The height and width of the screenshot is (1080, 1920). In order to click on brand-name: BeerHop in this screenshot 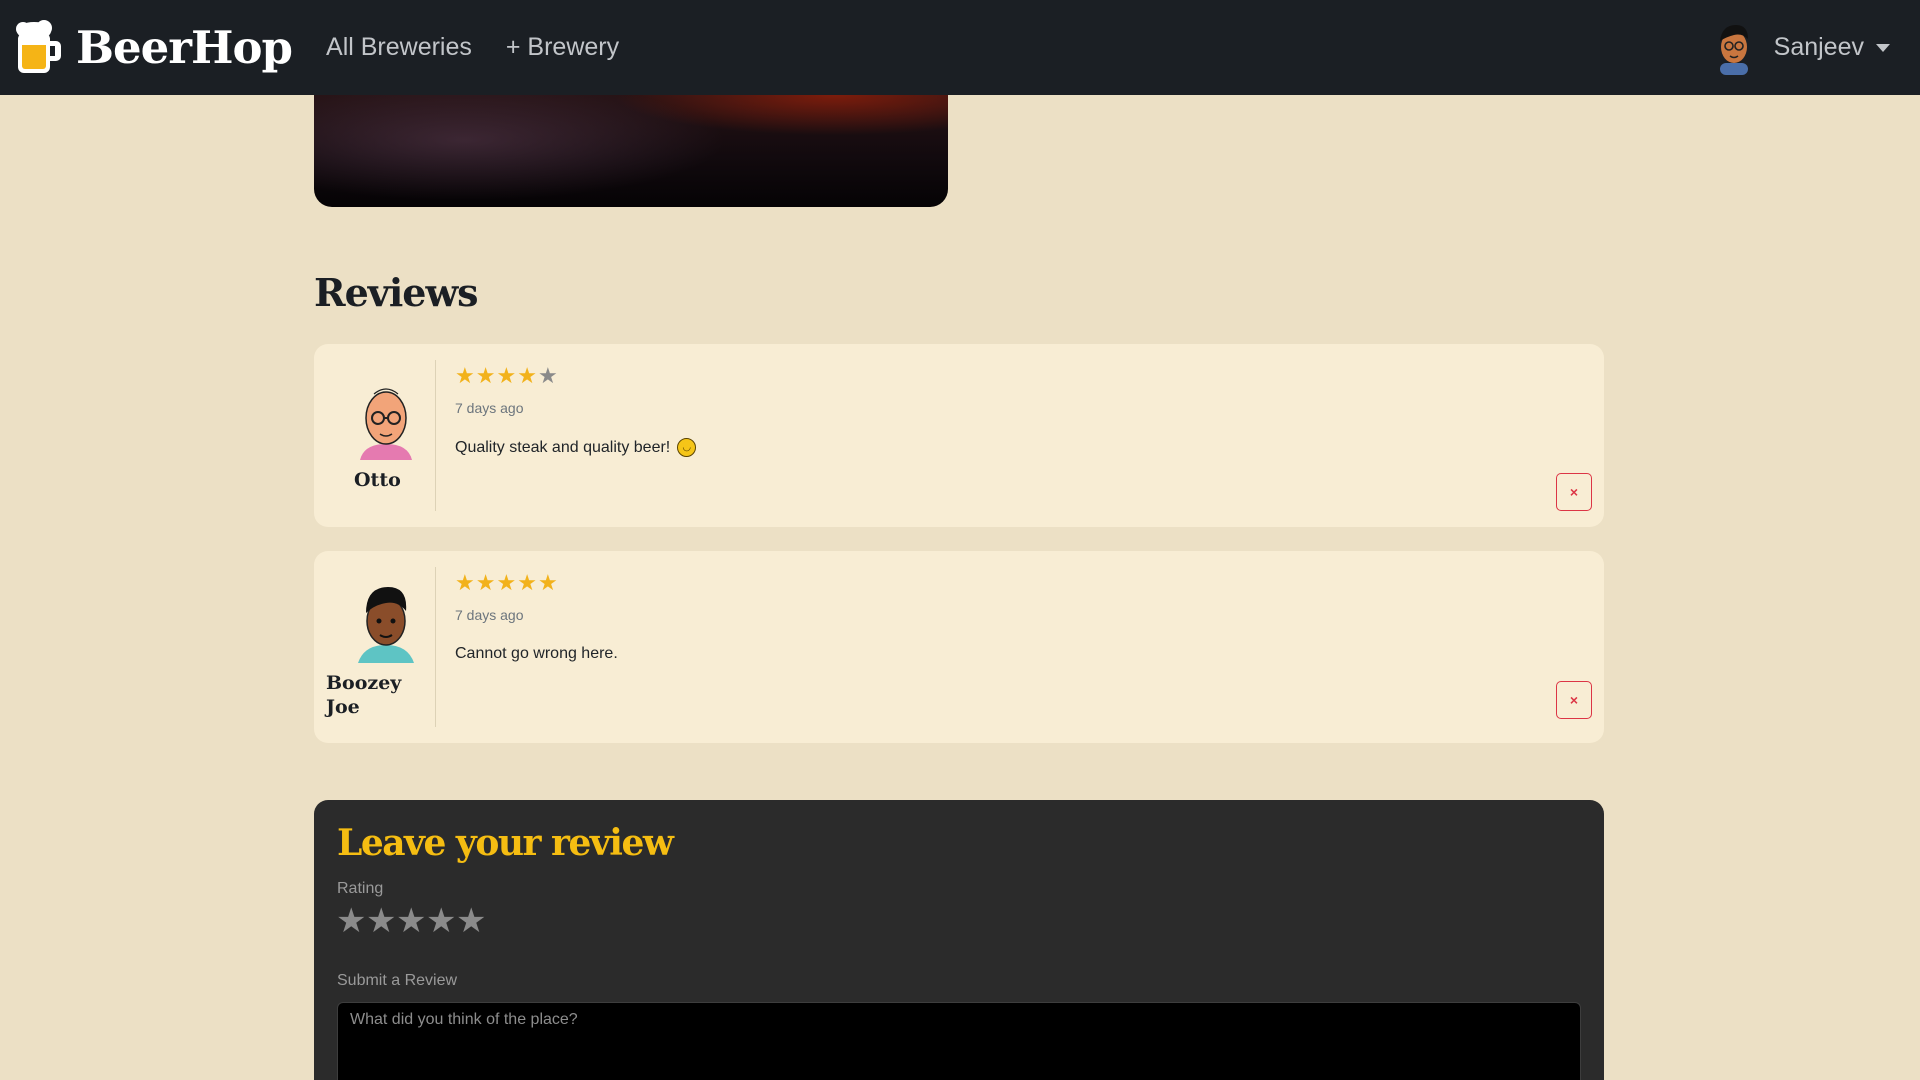, I will do `click(184, 47)`.